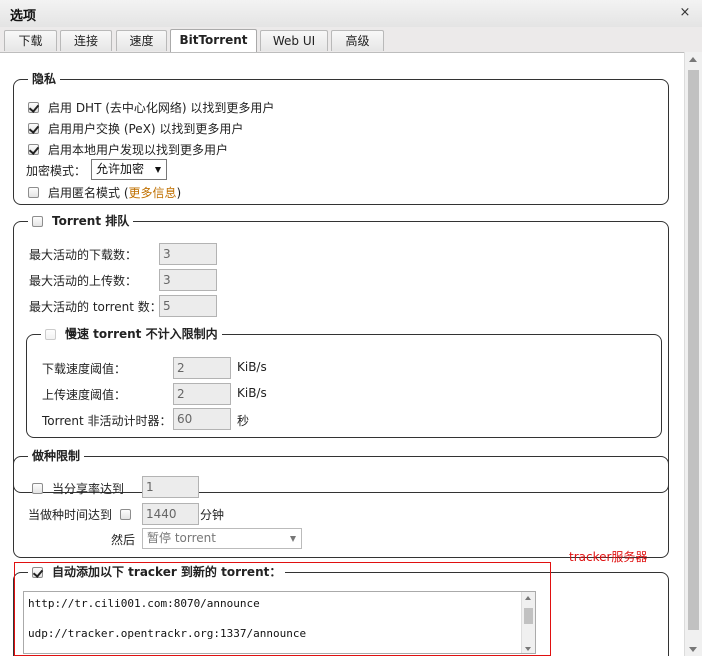  What do you see at coordinates (131, 334) in the screenshot?
I see `slow-torrents-legend: 慢速 torrent 不计入限制内` at bounding box center [131, 334].